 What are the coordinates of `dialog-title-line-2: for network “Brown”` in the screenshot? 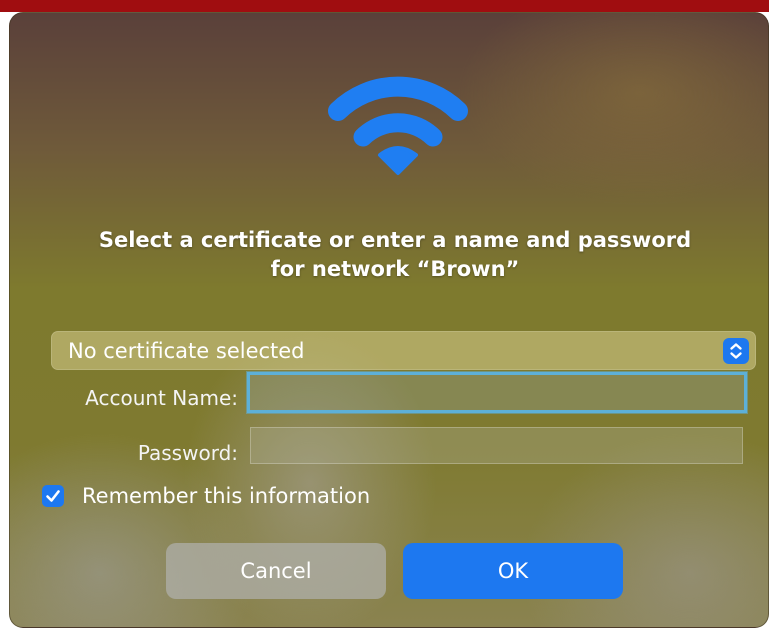 It's located at (395, 269).